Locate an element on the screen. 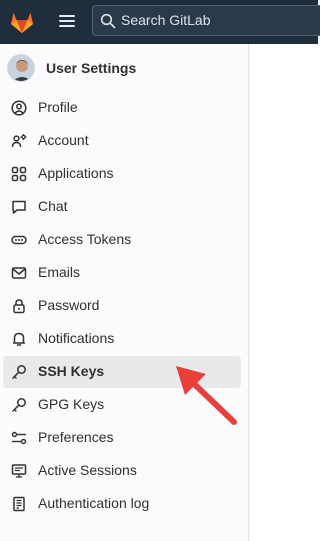 This screenshot has width=320, height=541. sidebar-item-label: Applications is located at coordinates (76, 173).